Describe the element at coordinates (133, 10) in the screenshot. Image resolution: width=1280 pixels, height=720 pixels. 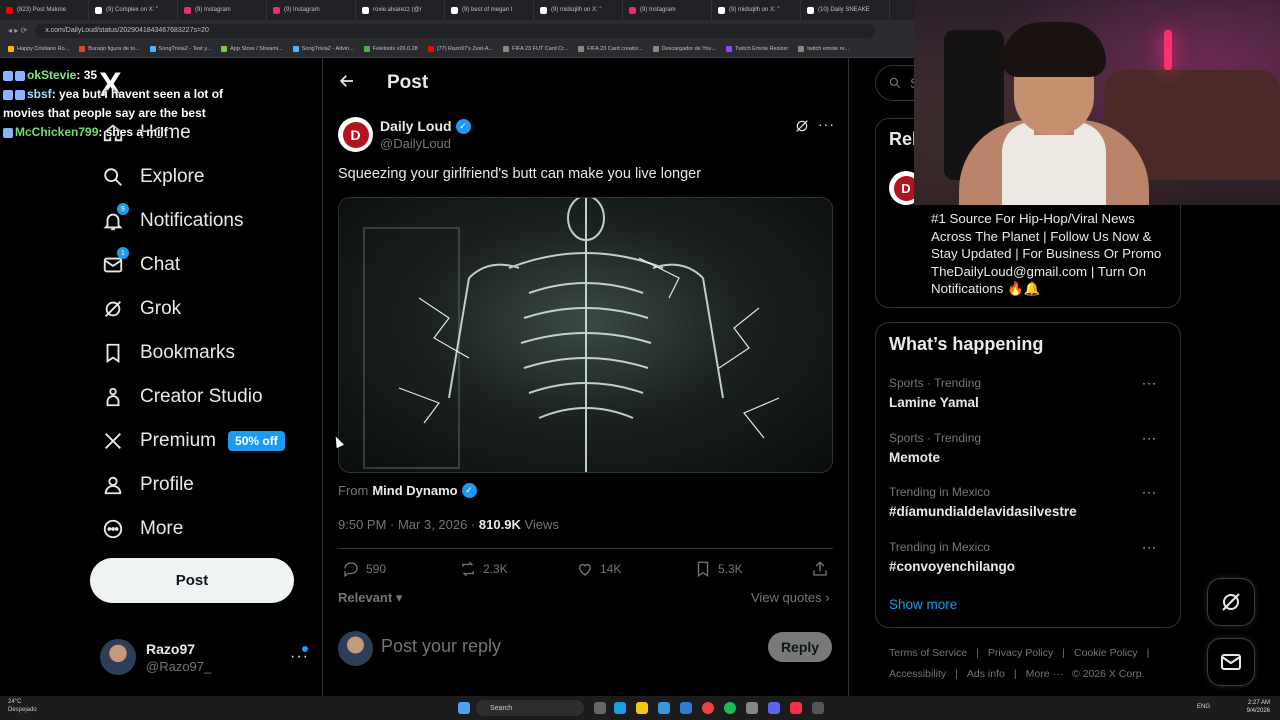
I see `browser-tab: (9) Complex on X: "` at that location.